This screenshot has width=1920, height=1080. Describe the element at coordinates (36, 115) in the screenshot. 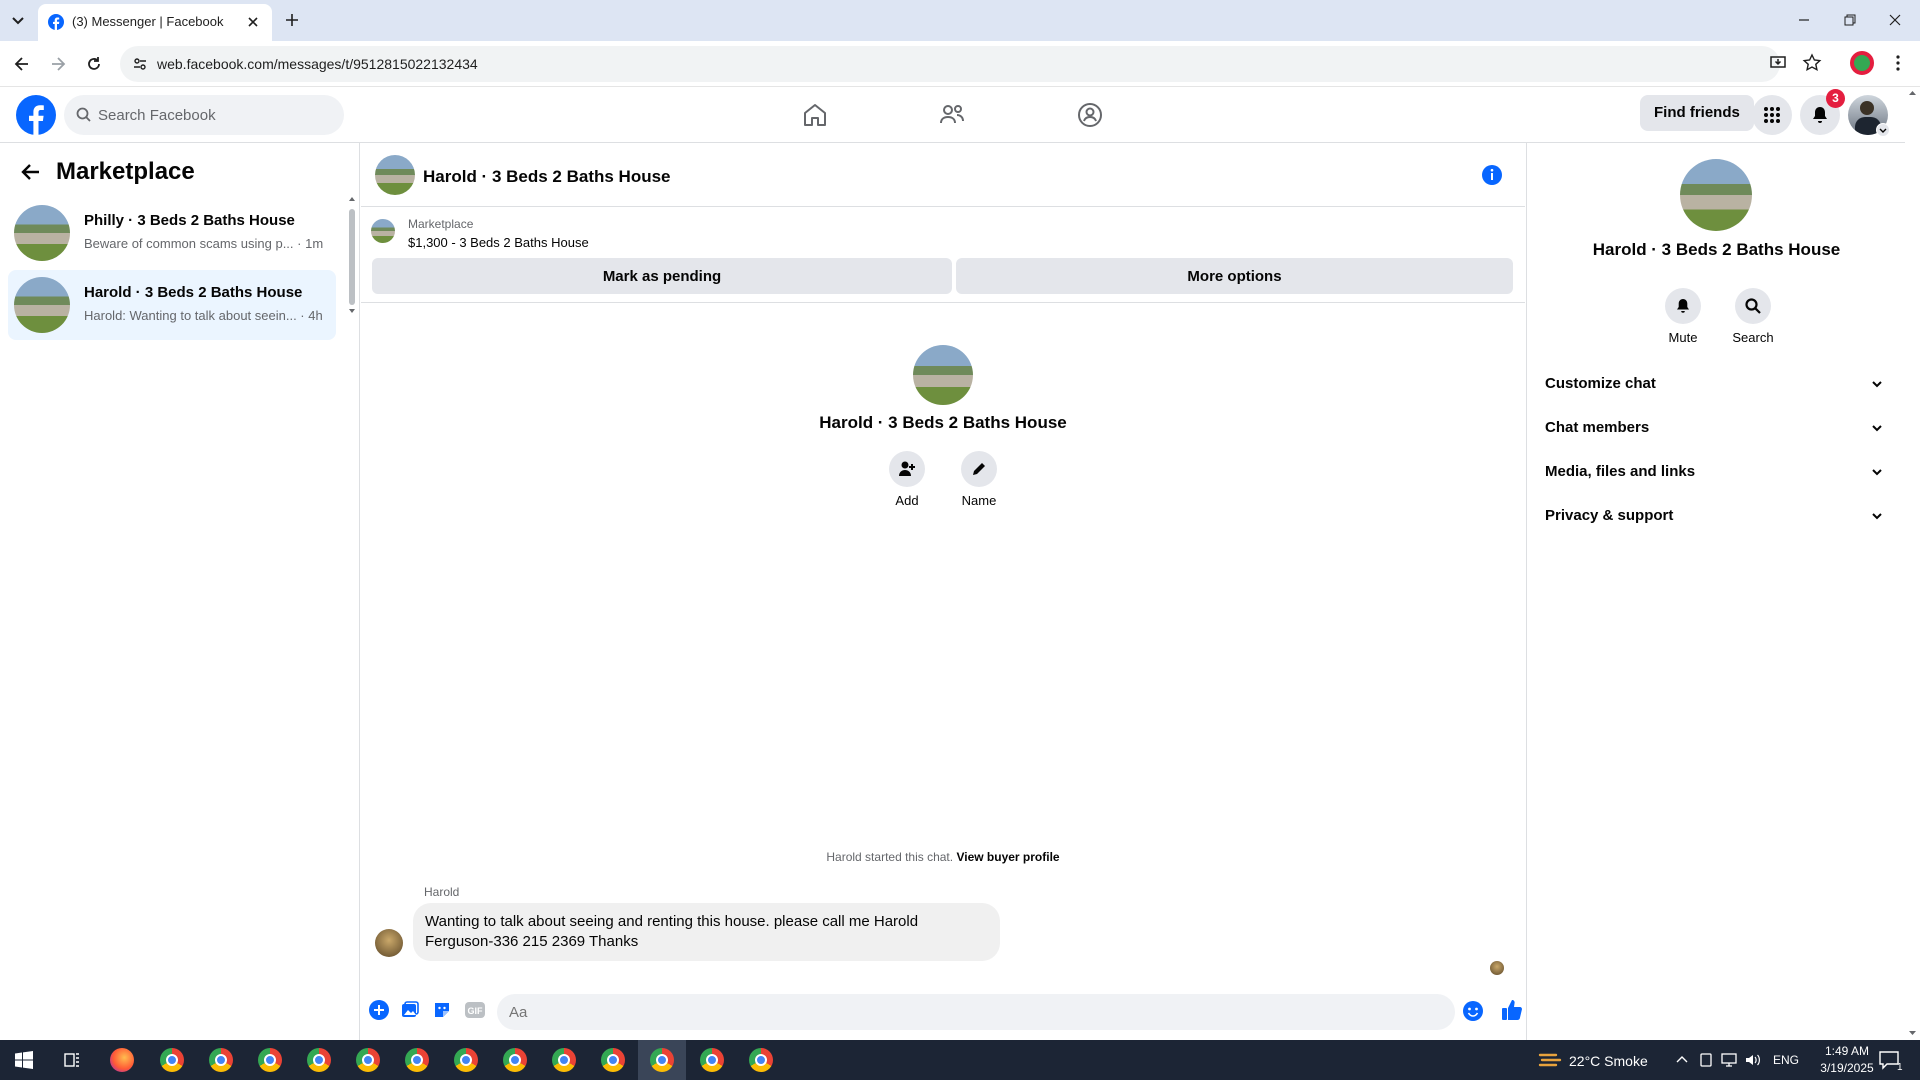

I see `facebook-logo-icon` at that location.